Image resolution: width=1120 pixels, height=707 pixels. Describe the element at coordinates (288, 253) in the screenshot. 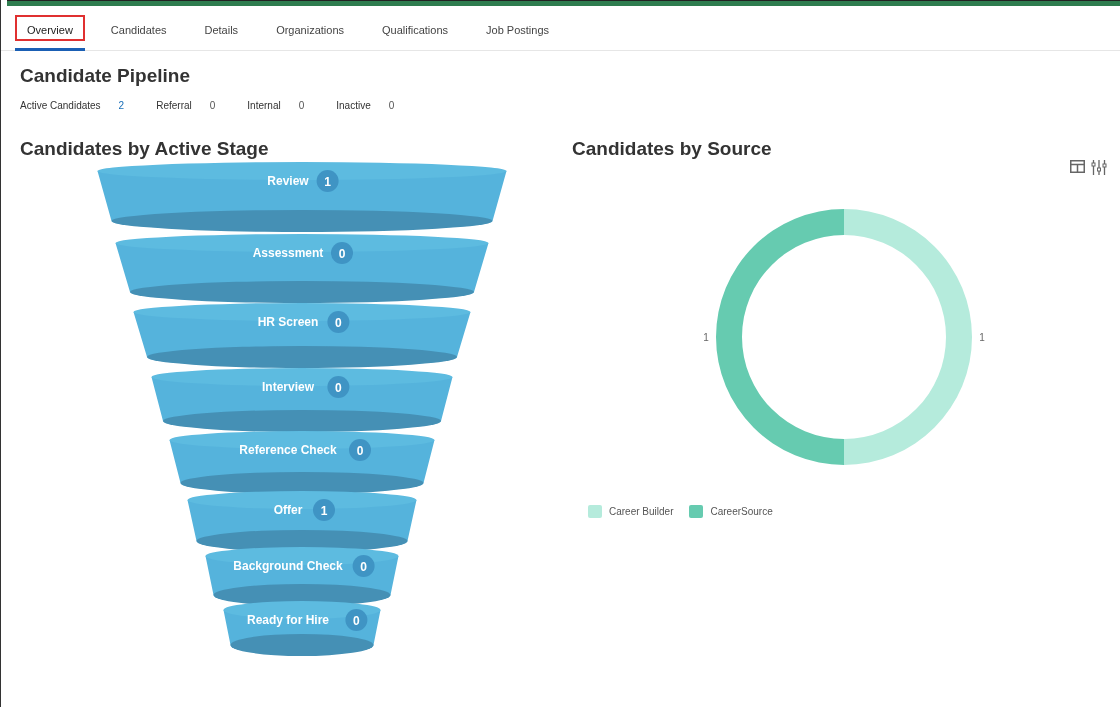

I see `stage-label: Assessment` at that location.